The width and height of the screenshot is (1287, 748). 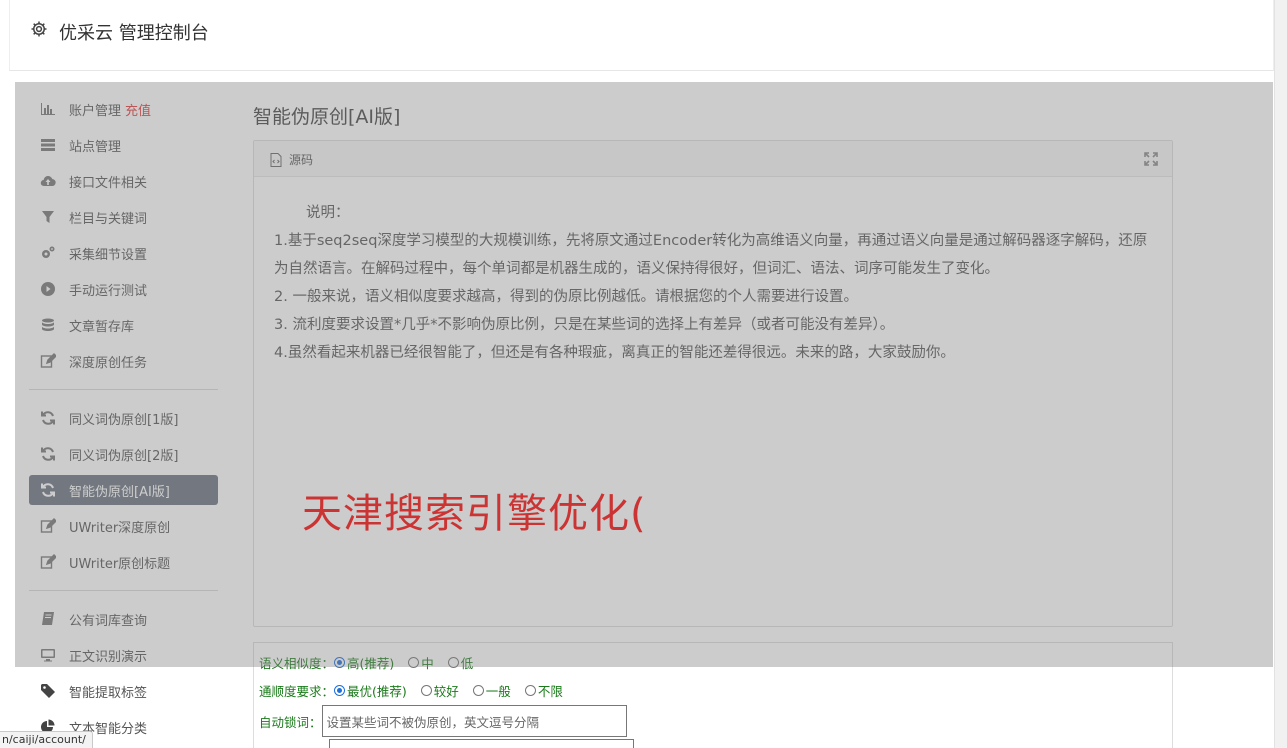 I want to click on sidebar-item-manual-run: 手动运行测试, so click(x=123, y=289).